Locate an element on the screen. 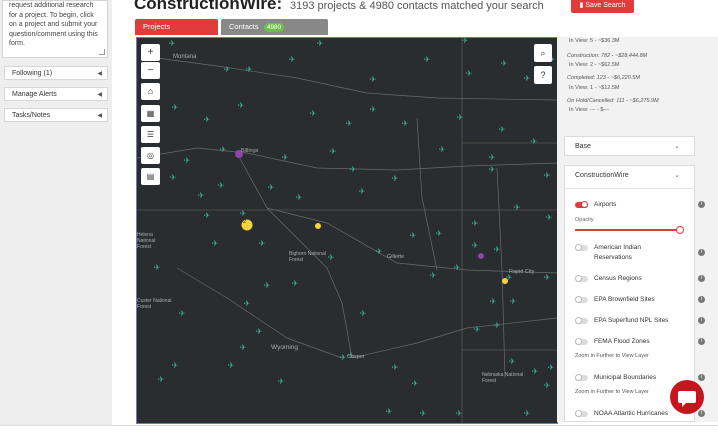 Image resolution: width=718 pixels, height=434 pixels. layer-list-button: ☰ is located at coordinates (150, 134).